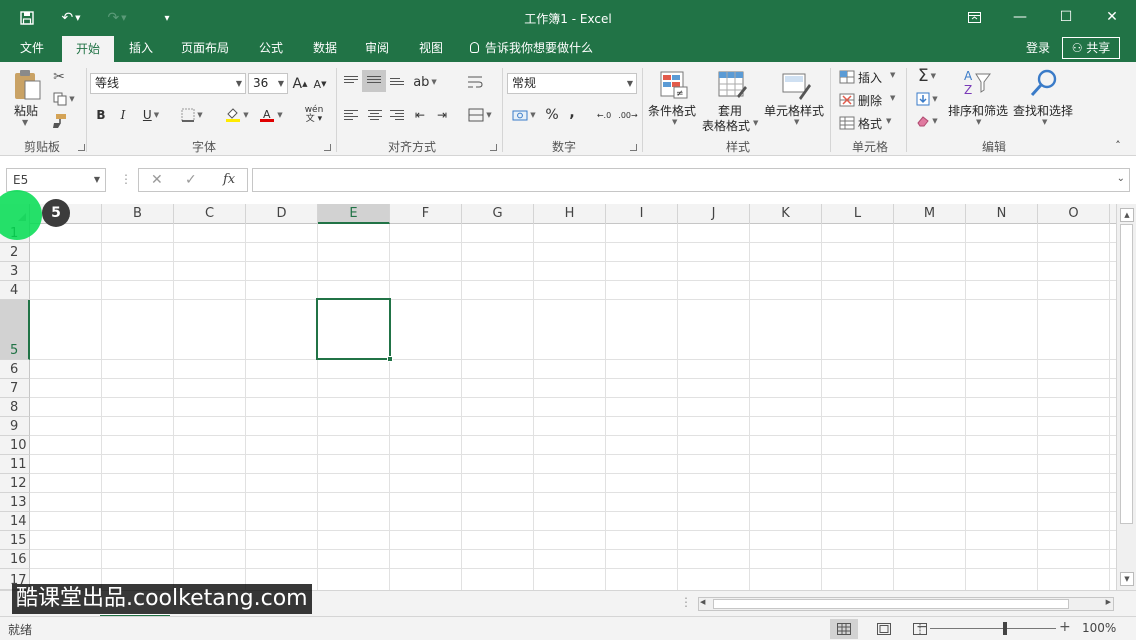  Describe the element at coordinates (1002, 214) in the screenshot. I see `column-header: N` at that location.